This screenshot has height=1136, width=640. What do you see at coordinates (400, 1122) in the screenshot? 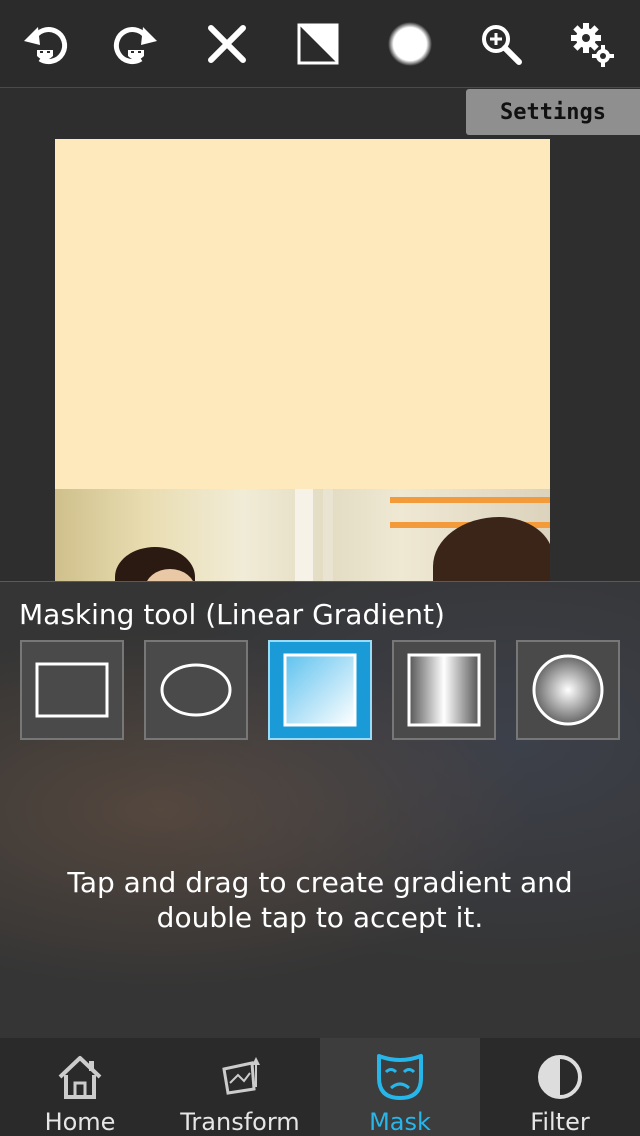
I see `tab-mask-label: Mask` at bounding box center [400, 1122].